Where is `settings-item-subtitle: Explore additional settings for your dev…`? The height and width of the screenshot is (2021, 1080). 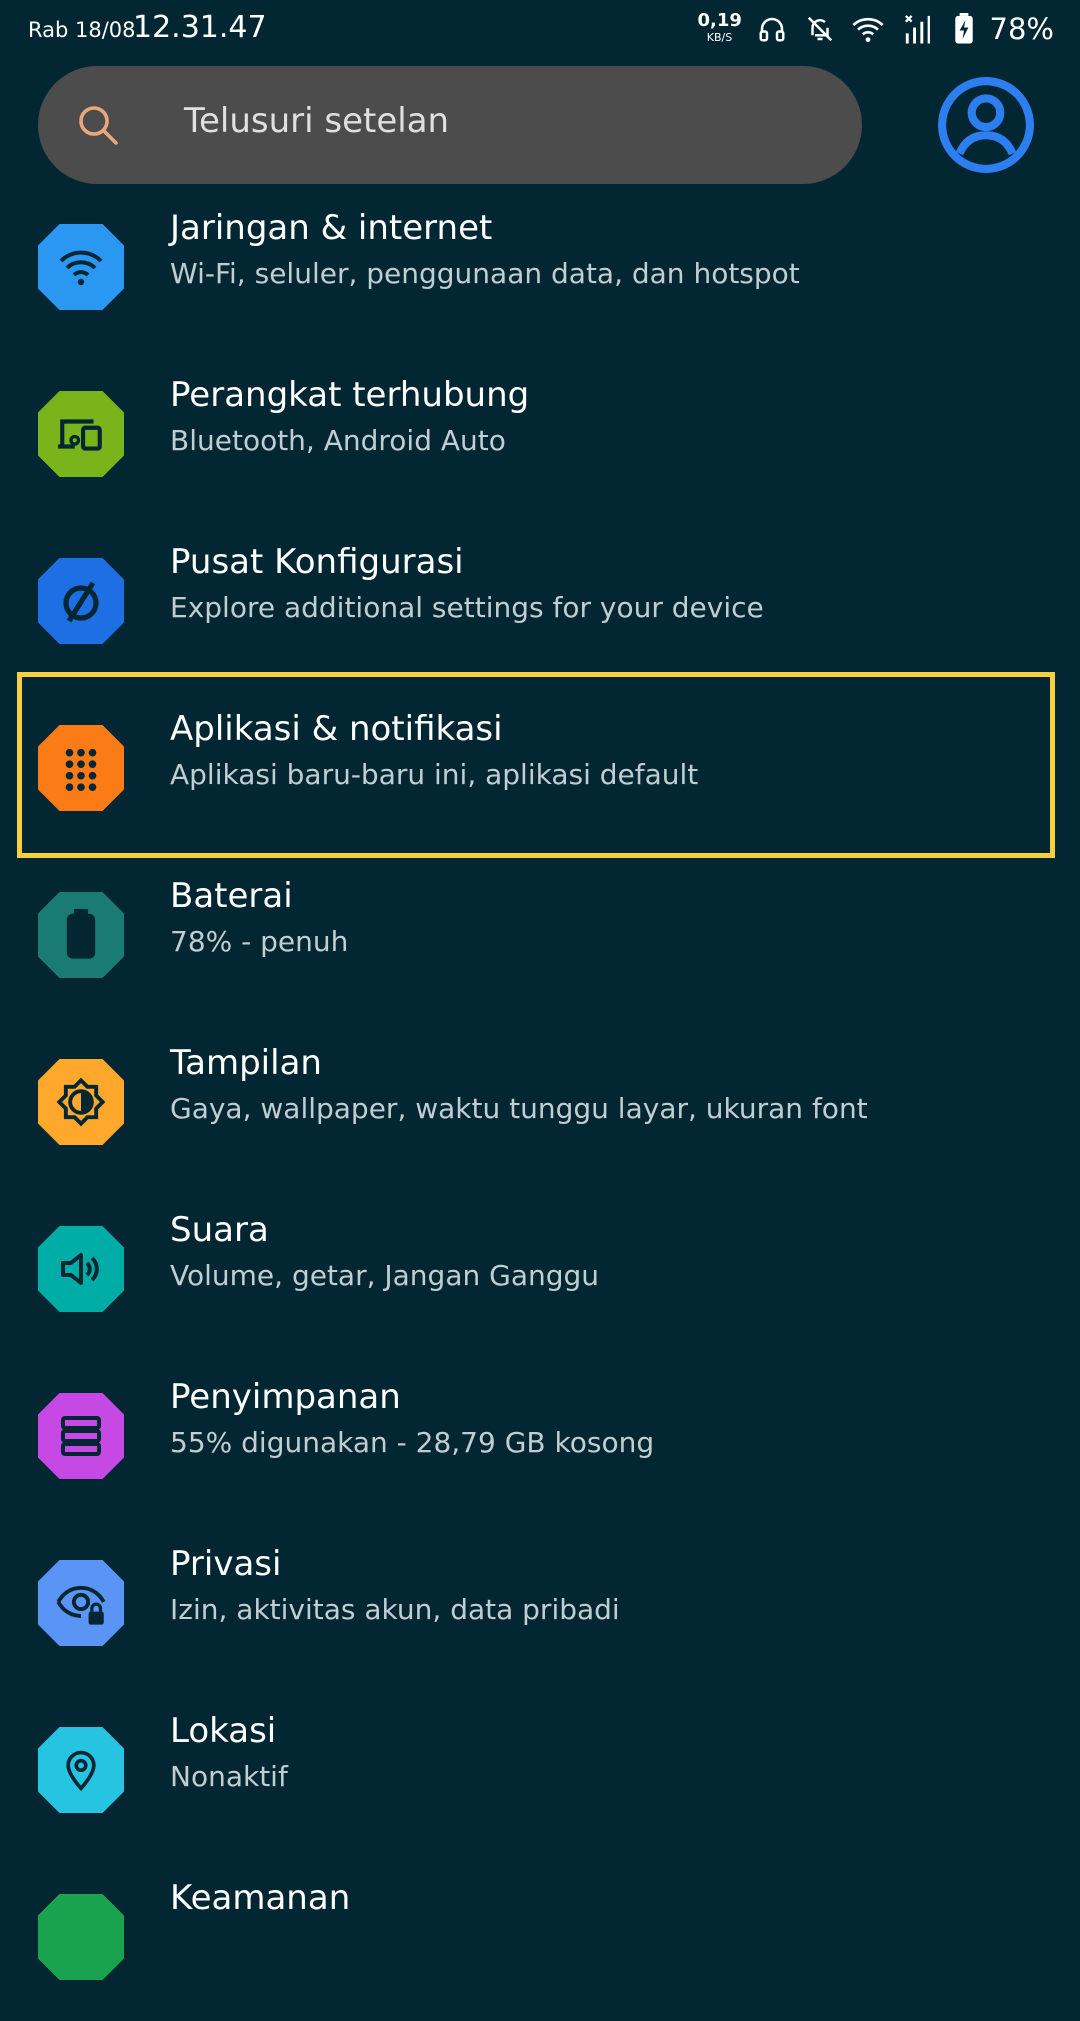 settings-item-subtitle: Explore additional settings for your dev… is located at coordinates (467, 607).